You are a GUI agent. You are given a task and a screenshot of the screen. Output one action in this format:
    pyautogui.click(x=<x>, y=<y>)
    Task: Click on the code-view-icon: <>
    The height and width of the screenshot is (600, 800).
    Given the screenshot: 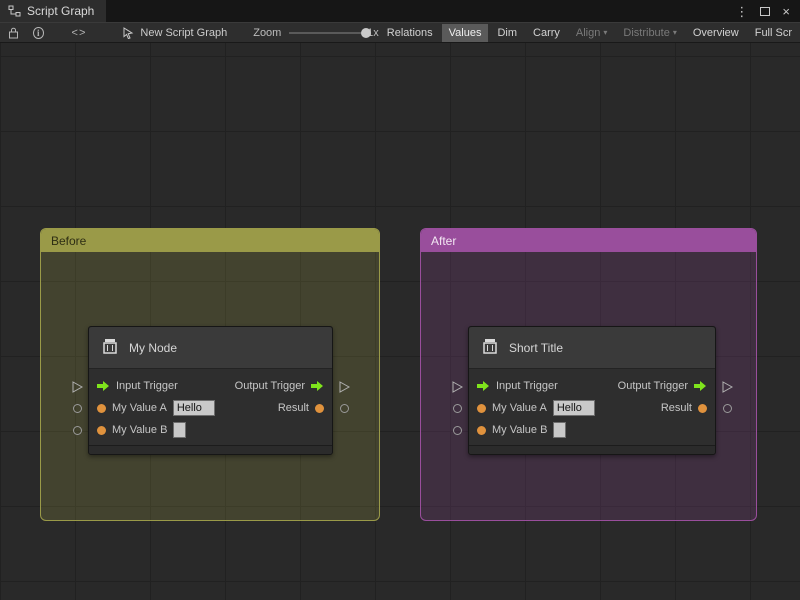 What is the action you would take?
    pyautogui.click(x=79, y=33)
    